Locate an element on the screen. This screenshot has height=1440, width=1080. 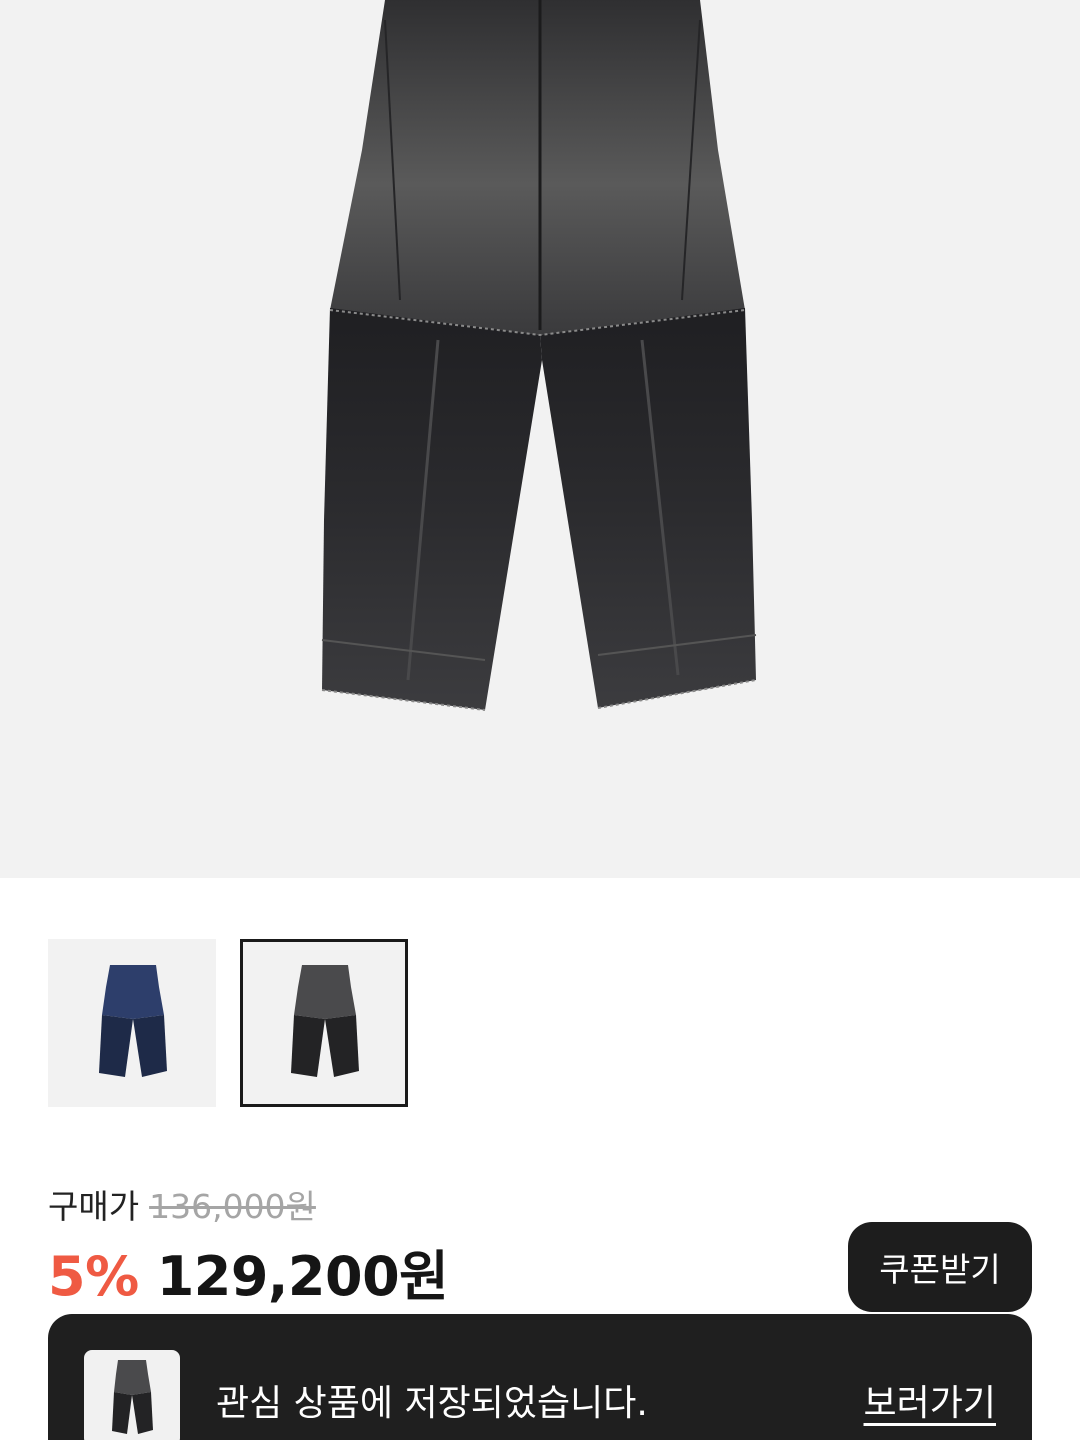
black-pants-toast-image is located at coordinates (132, 1397).